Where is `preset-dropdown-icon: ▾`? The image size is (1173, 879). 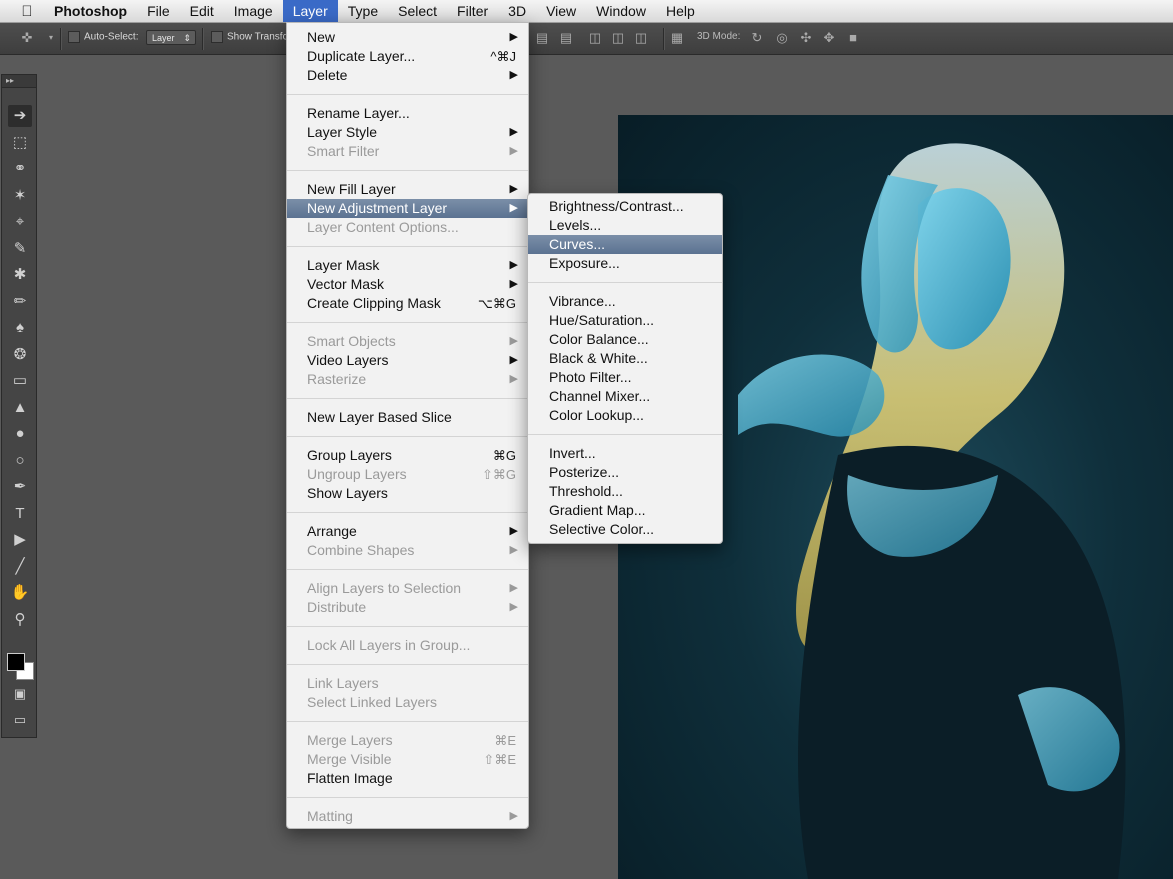
preset-dropdown-icon: ▾ is located at coordinates (51, 38).